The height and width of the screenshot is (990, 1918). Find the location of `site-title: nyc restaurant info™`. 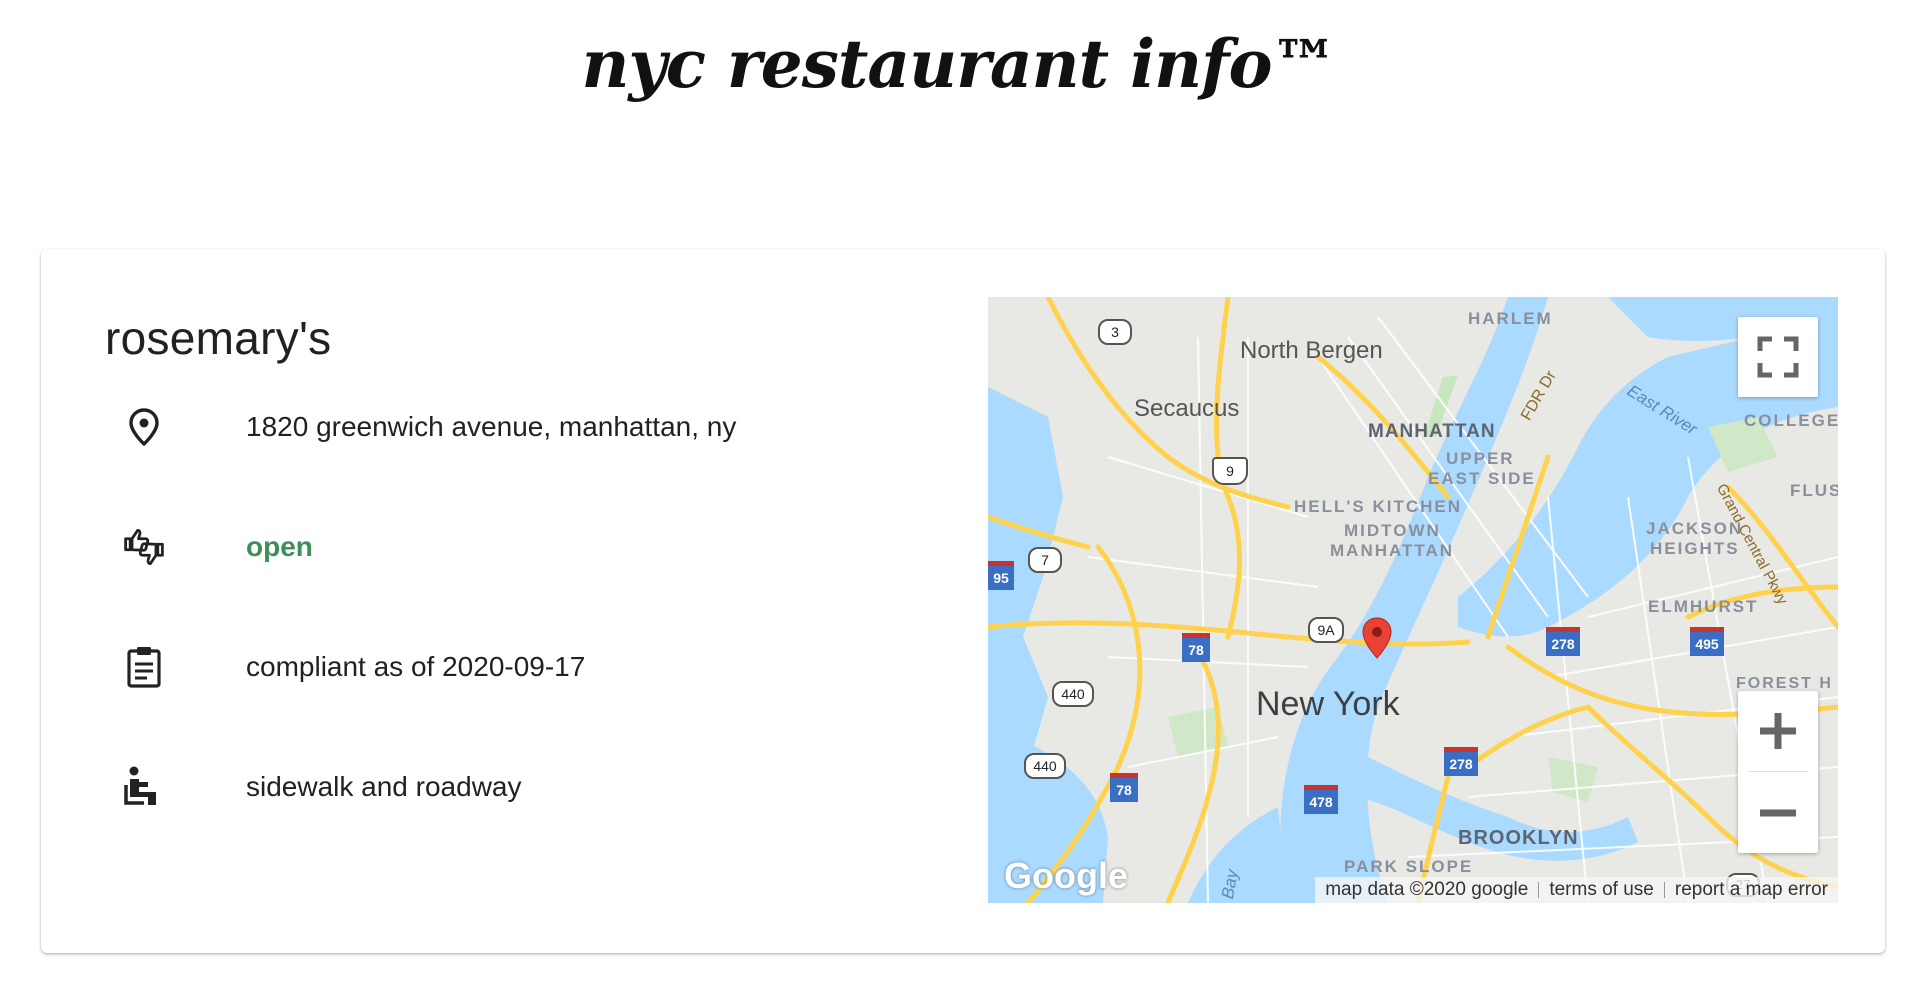

site-title: nyc restaurant info™ is located at coordinates (959, 64).